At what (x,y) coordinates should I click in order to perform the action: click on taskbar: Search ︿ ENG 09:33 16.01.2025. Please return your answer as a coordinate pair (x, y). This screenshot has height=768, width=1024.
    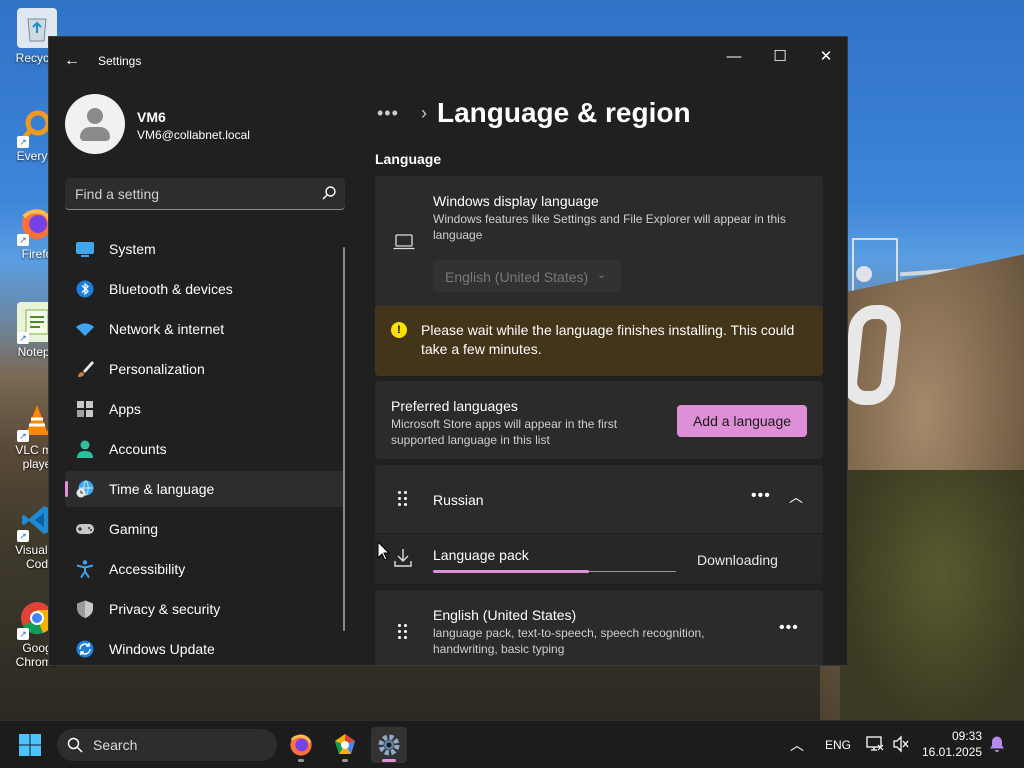
    Looking at the image, I should click on (512, 744).